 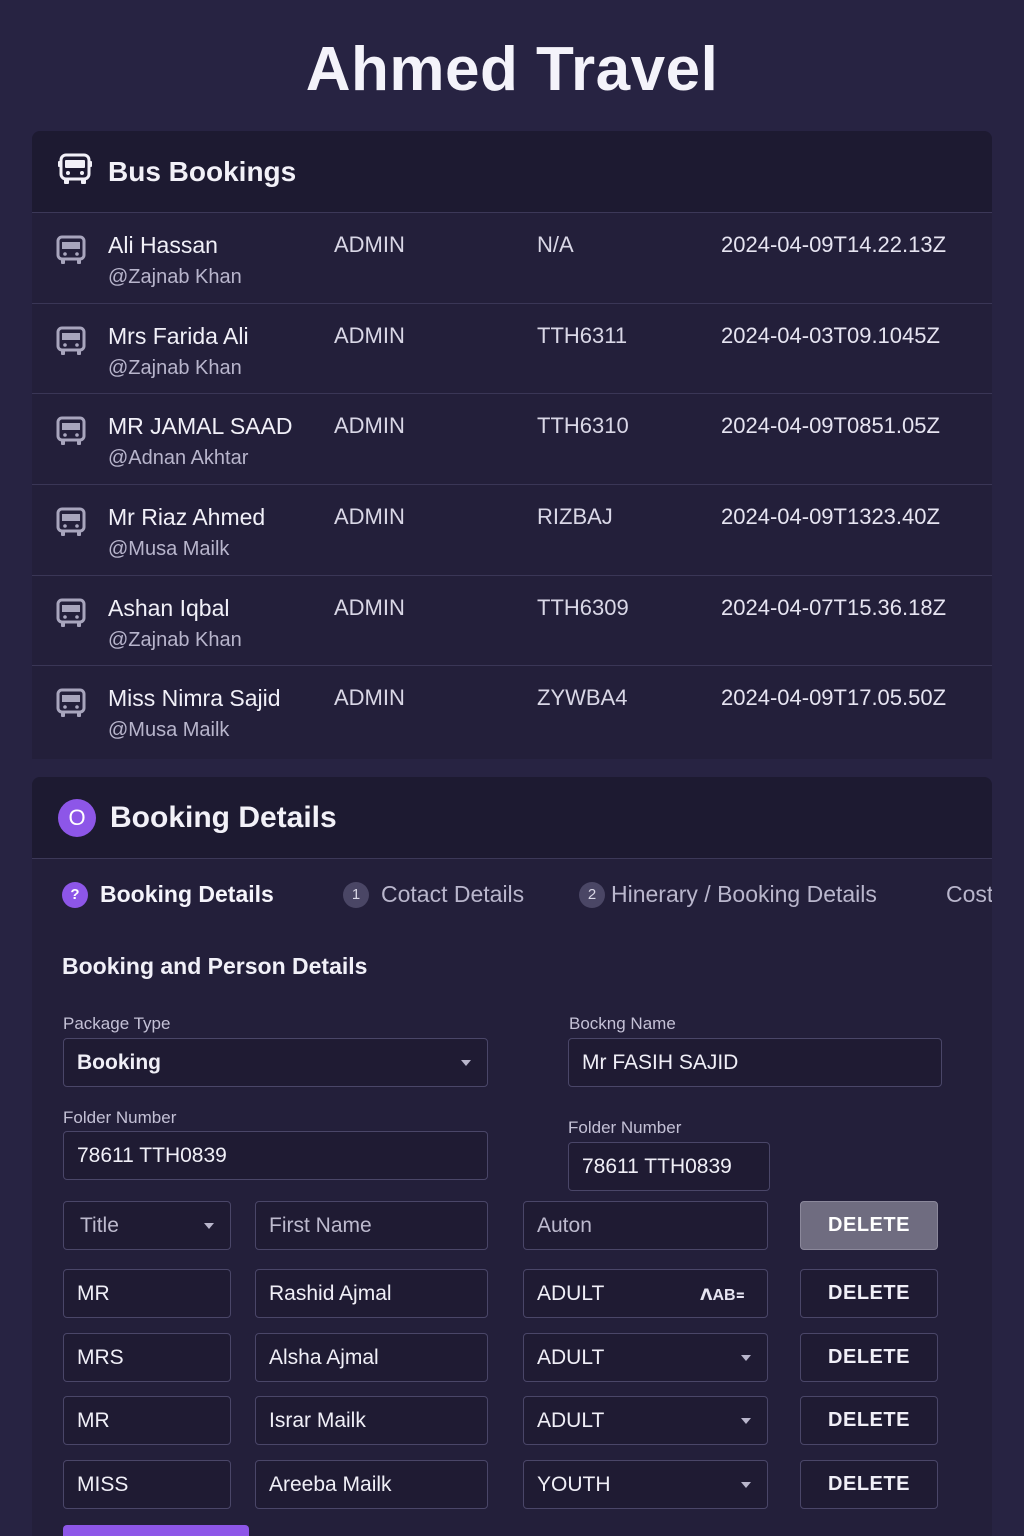 What do you see at coordinates (834, 698) in the screenshot?
I see `booking-timestamp: 2024-04-09T17.05.50Z` at bounding box center [834, 698].